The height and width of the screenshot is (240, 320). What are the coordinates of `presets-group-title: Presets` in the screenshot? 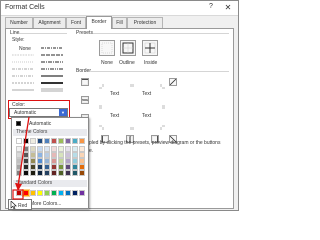 It's located at (84, 33).